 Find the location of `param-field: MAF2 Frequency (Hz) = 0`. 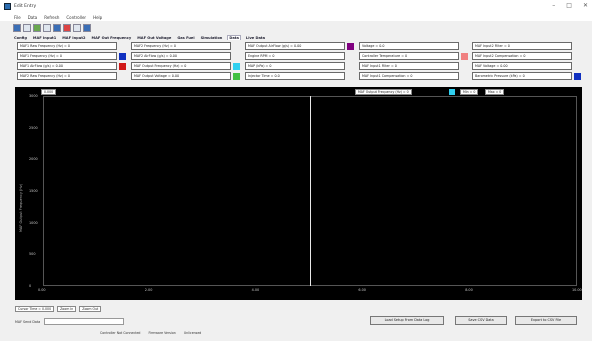

param-field: MAF2 Frequency (Hz) = 0 is located at coordinates (181, 46).